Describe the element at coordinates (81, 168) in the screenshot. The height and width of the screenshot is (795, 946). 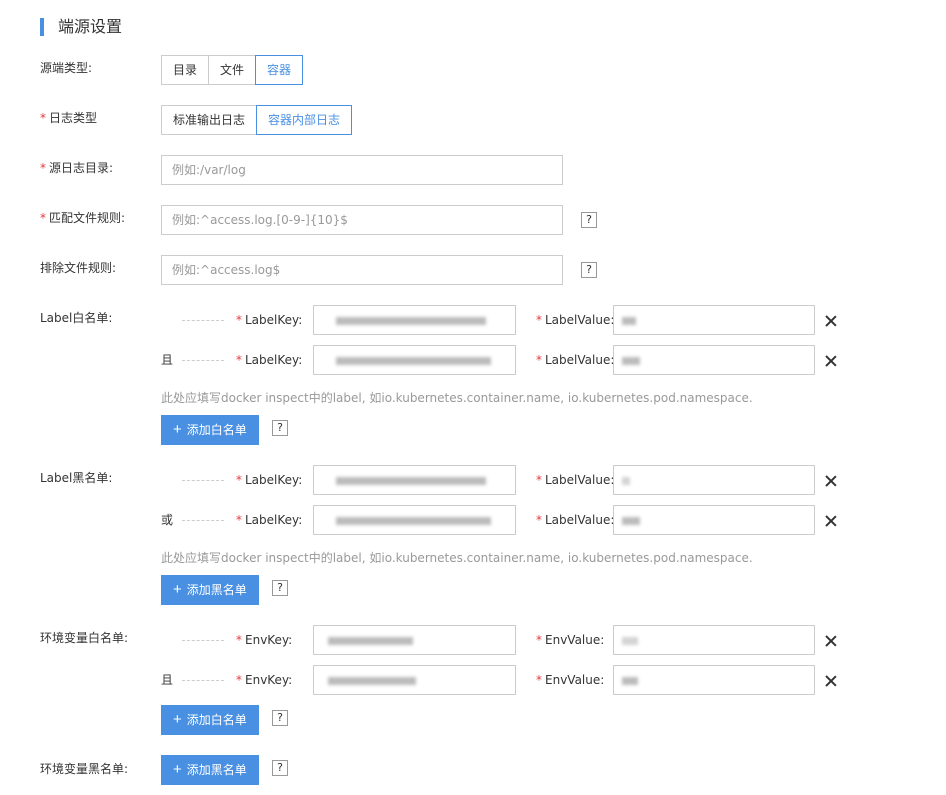
I see `source-dir-label-text: 源日志目录:` at that location.